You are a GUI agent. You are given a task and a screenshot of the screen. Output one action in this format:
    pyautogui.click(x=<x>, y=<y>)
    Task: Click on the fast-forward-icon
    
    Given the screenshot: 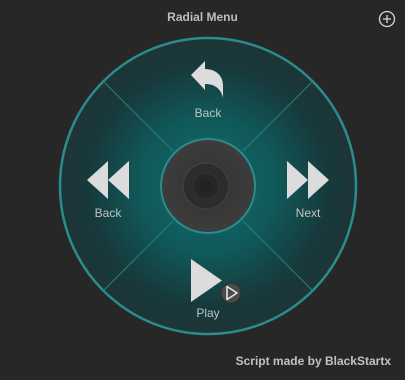 What is the action you would take?
    pyautogui.click(x=308, y=182)
    